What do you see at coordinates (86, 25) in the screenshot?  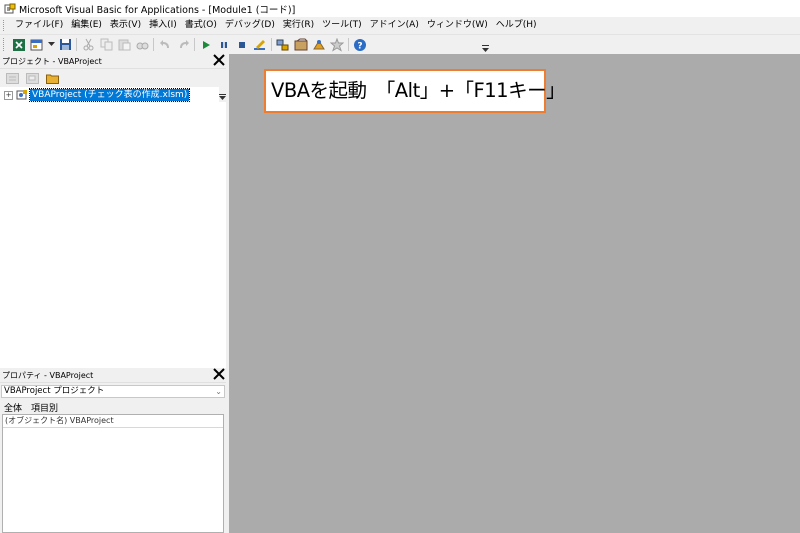 I see `menu-edit: 編集(E)` at bounding box center [86, 25].